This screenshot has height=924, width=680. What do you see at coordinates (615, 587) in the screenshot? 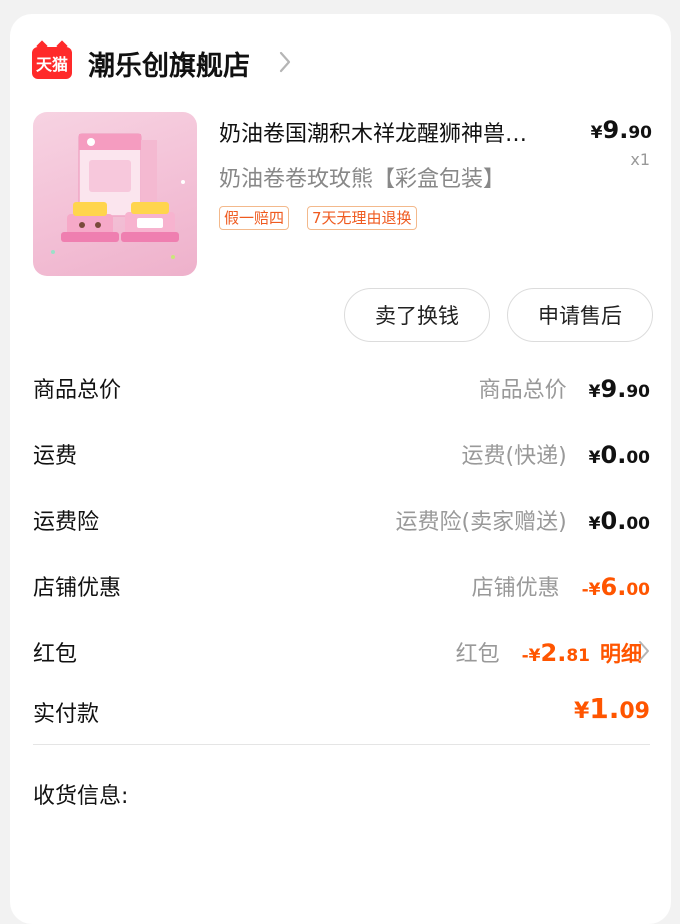
I see `shop-discount-amount: -¥6.00` at bounding box center [615, 587].